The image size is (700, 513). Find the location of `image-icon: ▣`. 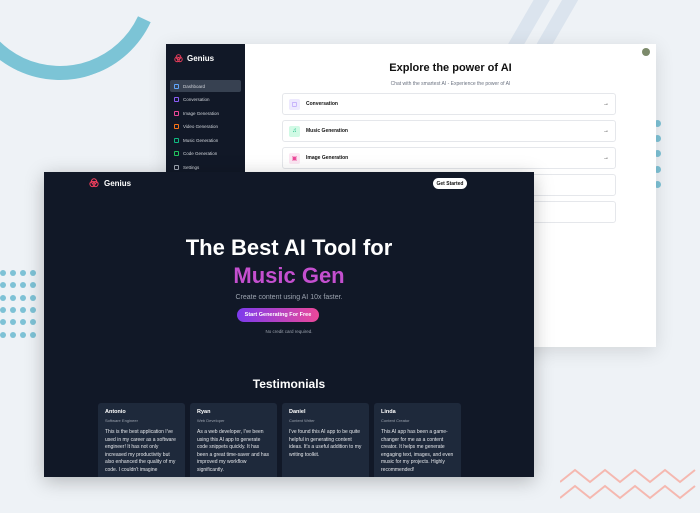

image-icon: ▣ is located at coordinates (294, 158).